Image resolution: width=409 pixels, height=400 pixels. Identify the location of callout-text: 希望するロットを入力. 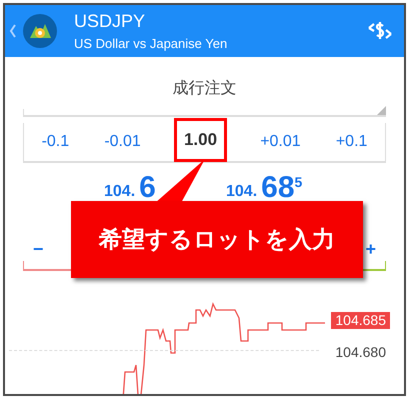
(217, 239).